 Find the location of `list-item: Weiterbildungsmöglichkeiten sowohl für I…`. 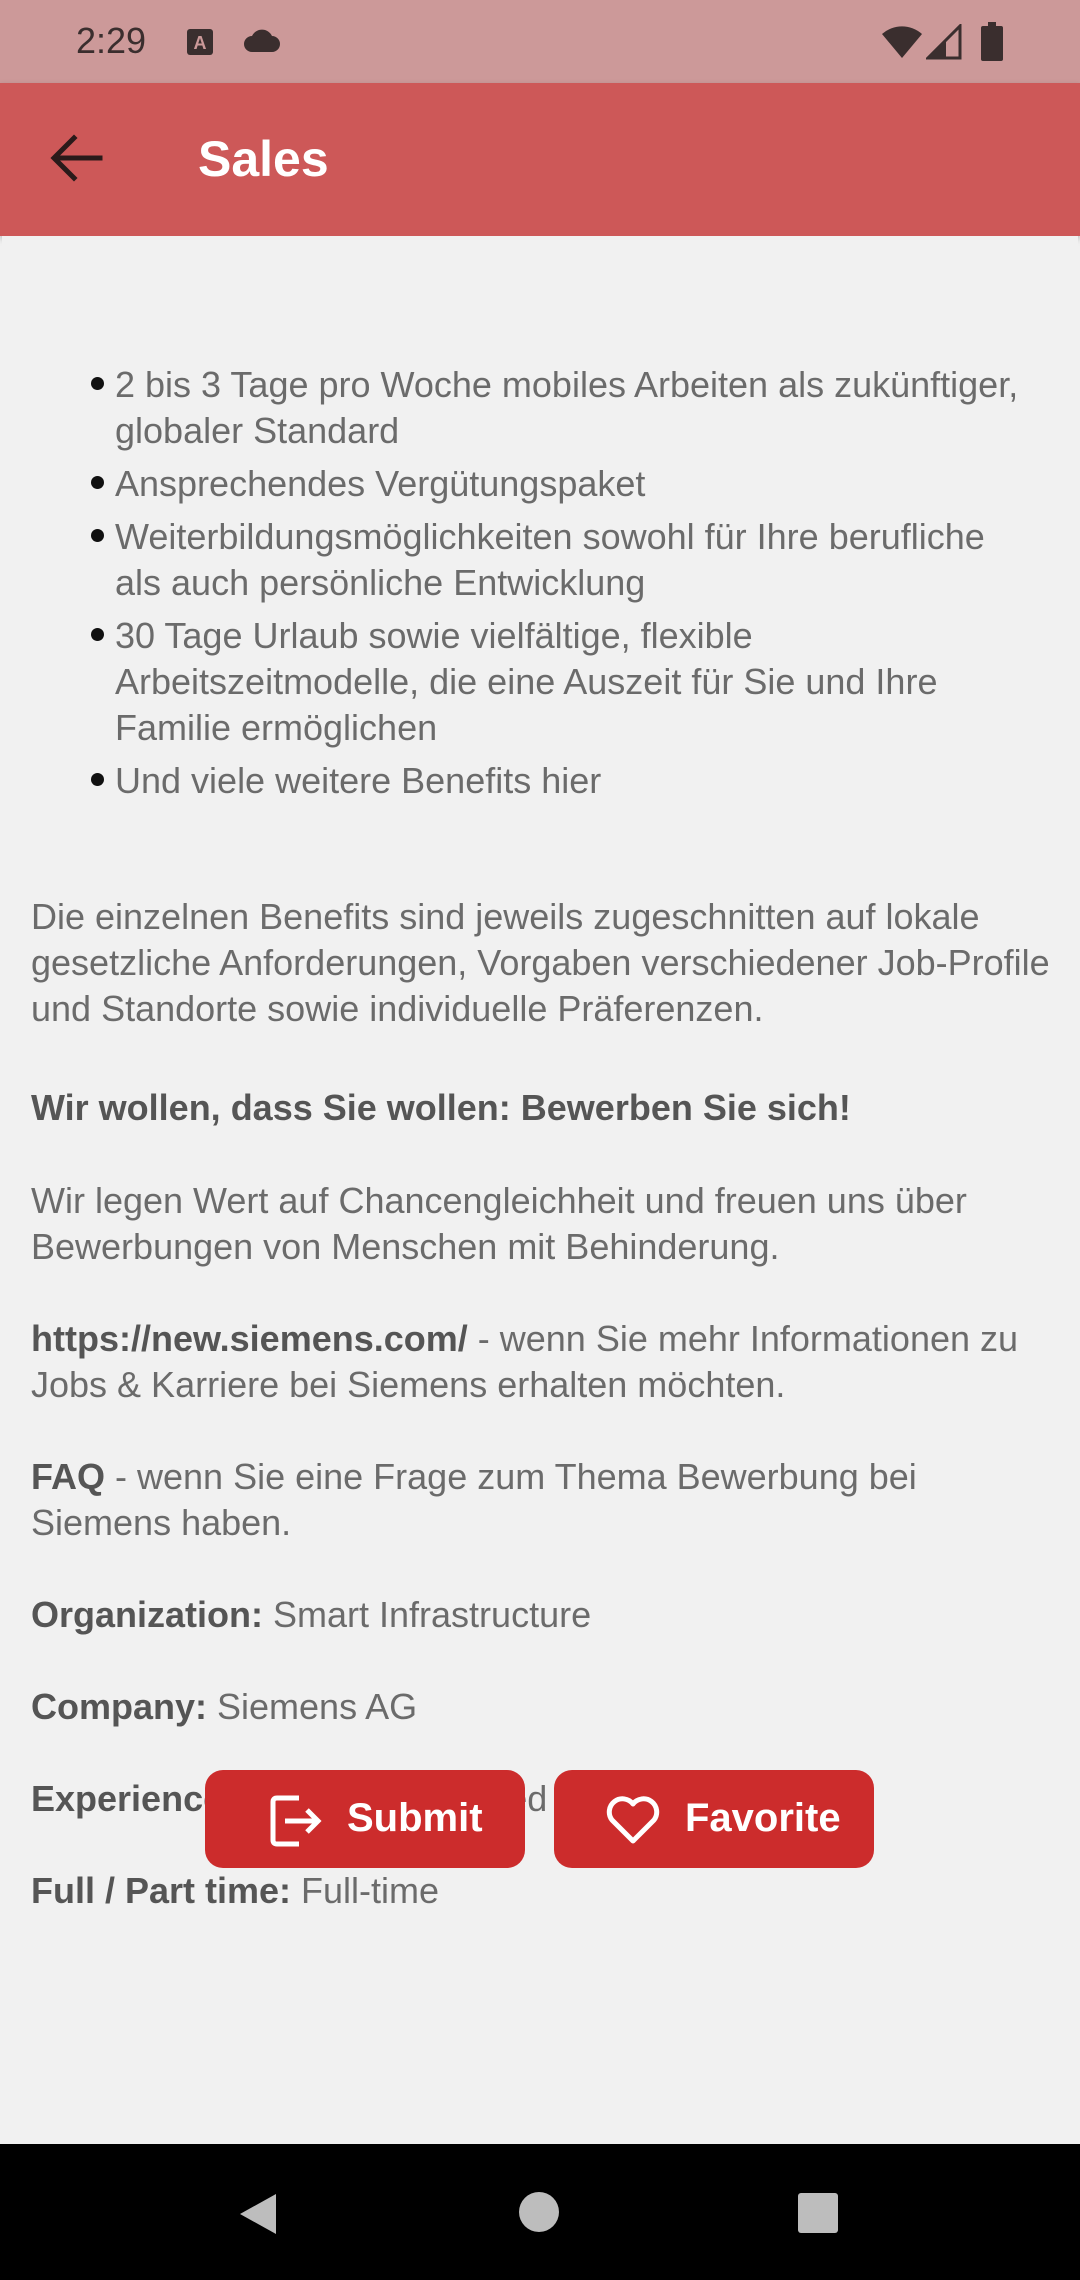

list-item: Weiterbildungsmöglichkeiten sowohl für I… is located at coordinates (556, 560).